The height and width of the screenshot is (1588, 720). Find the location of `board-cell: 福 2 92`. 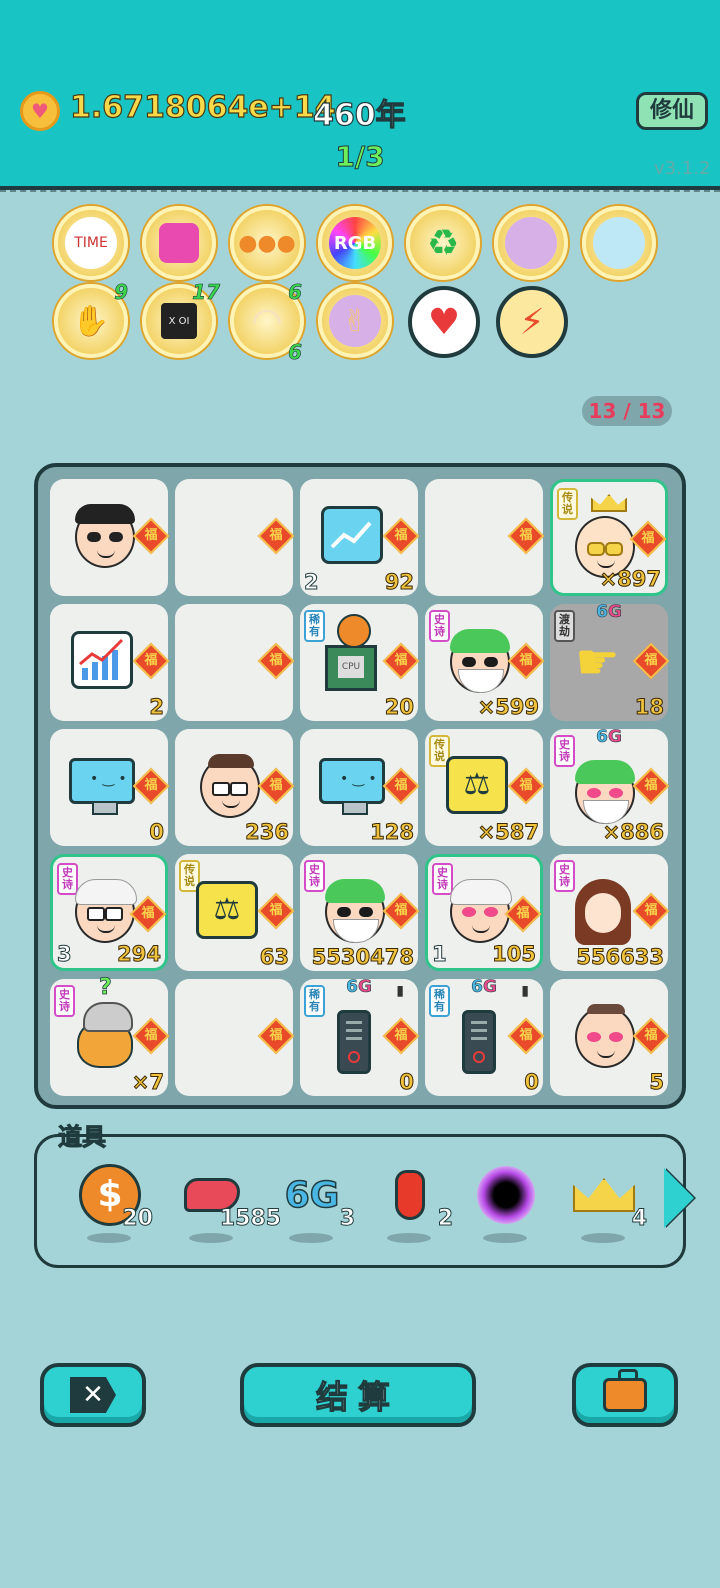

board-cell: 福 2 92 is located at coordinates (360, 537).